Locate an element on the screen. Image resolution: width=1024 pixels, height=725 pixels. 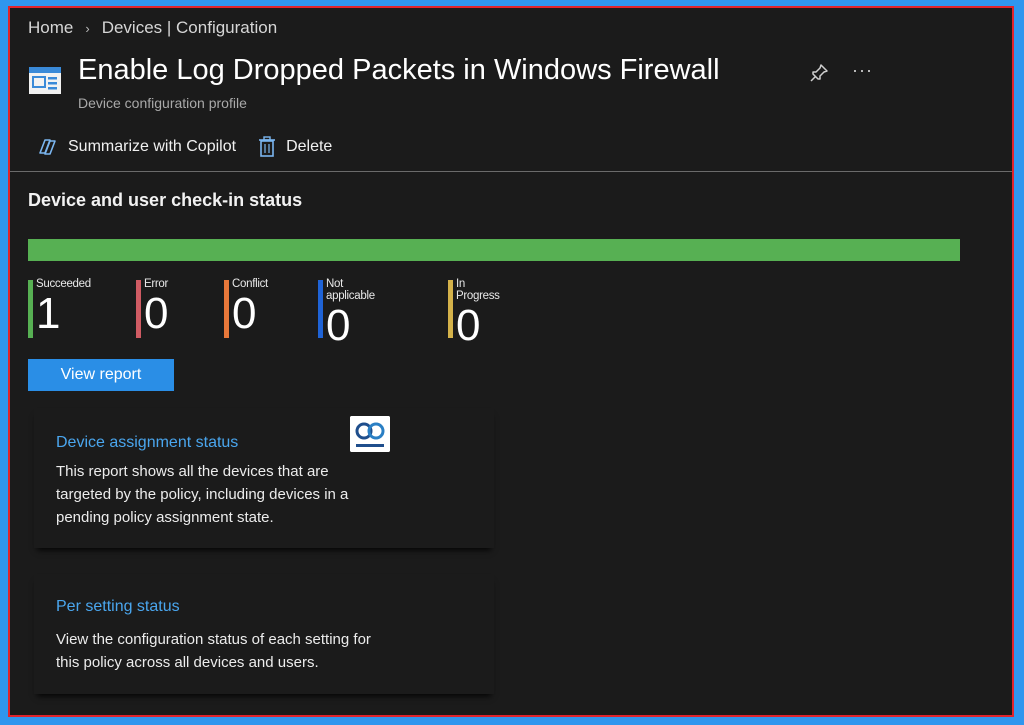
stat-succeeded: Succeeded 1 is located at coordinates (59, 308).